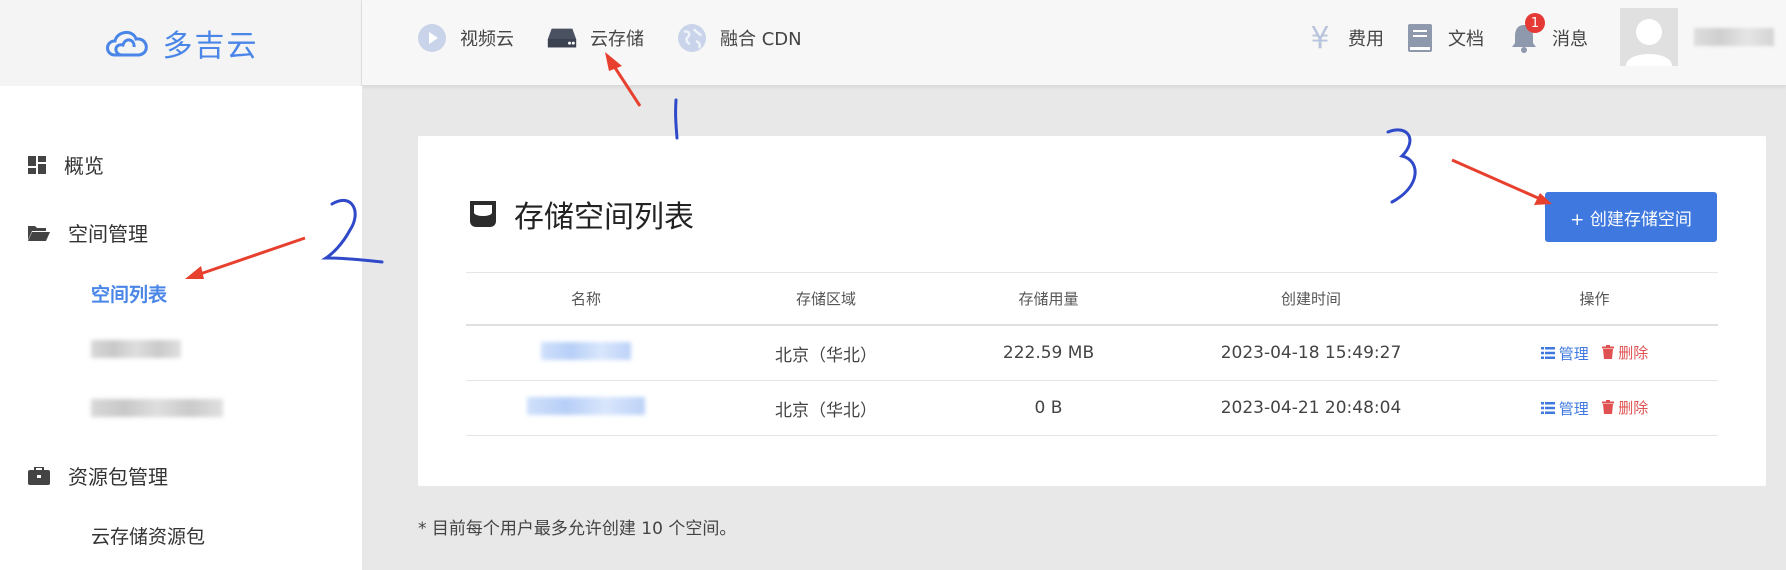 The height and width of the screenshot is (570, 1786). Describe the element at coordinates (1344, 38) in the screenshot. I see `nav-billing: ¥ 费用` at that location.